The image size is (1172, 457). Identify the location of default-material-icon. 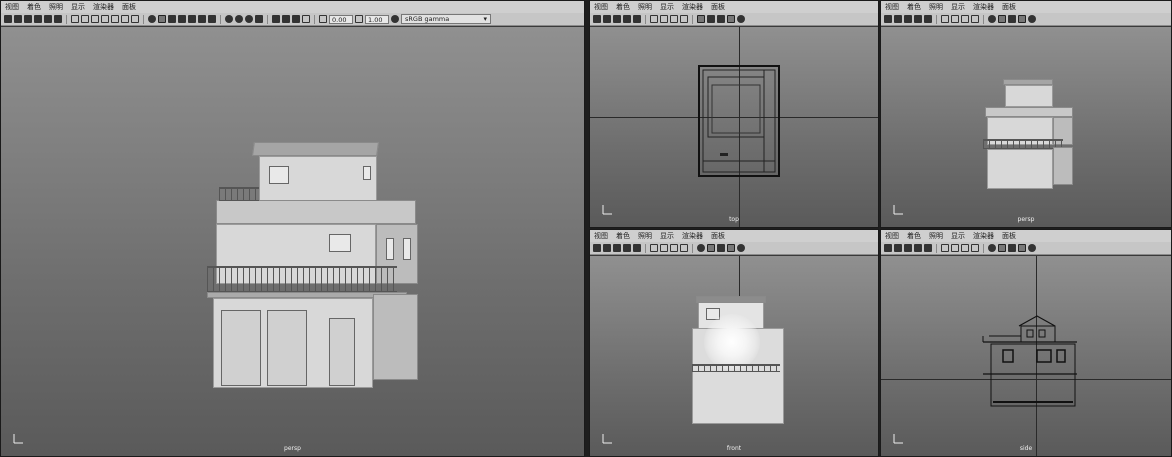
(172, 19).